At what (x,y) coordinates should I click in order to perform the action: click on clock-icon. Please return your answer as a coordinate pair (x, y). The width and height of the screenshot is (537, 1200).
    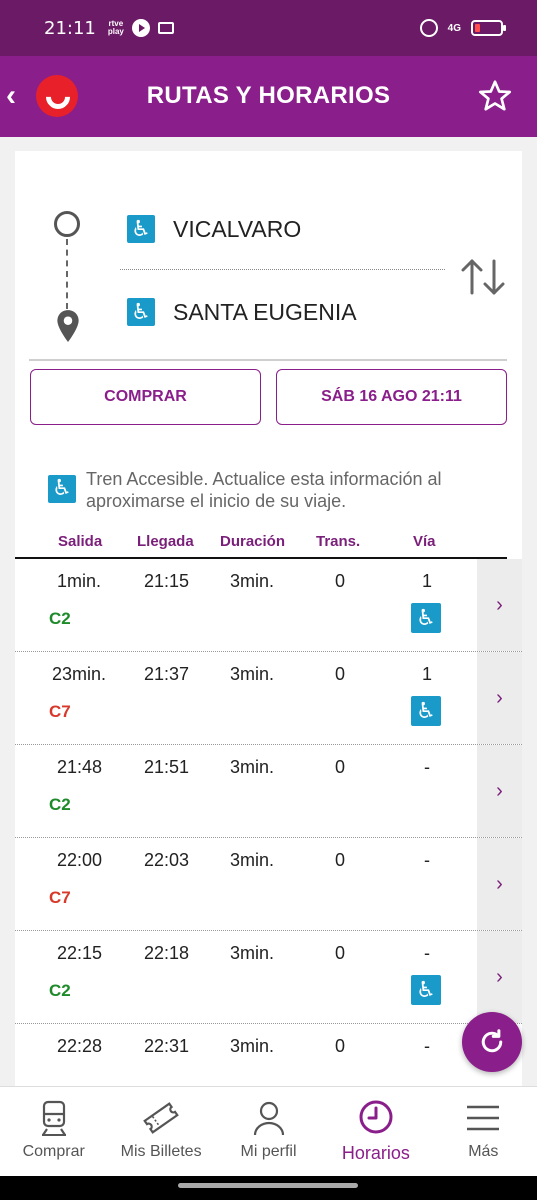
    Looking at the image, I should click on (376, 1117).